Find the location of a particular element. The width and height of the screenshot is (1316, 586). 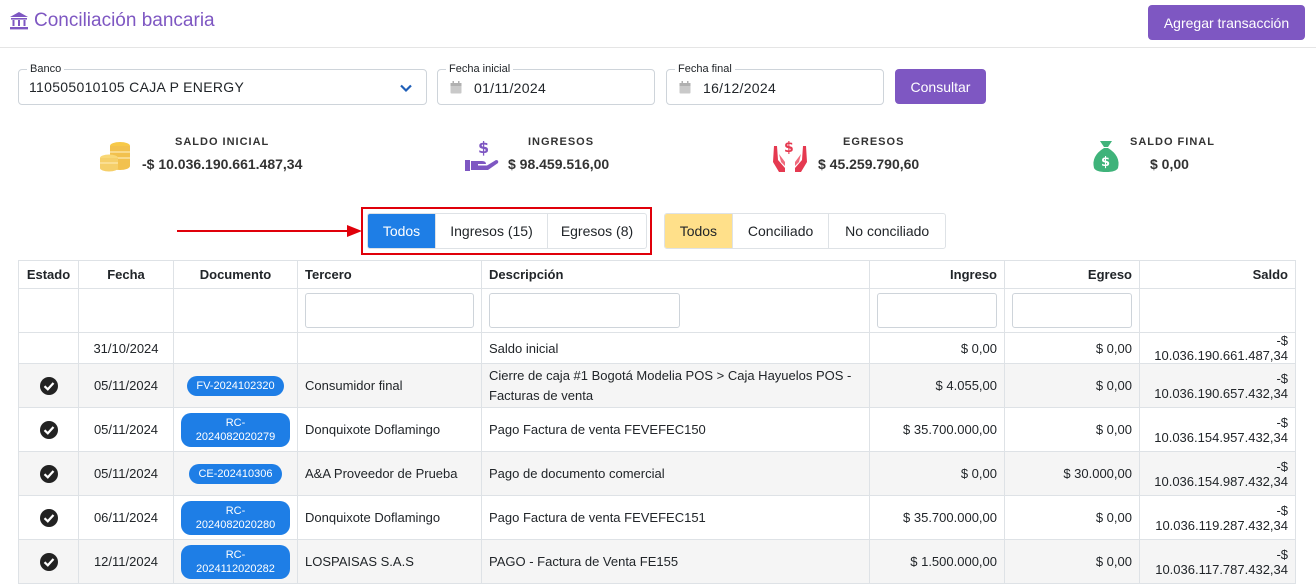

cell-ingreso: $ 1.500.000,00 is located at coordinates (937, 561).